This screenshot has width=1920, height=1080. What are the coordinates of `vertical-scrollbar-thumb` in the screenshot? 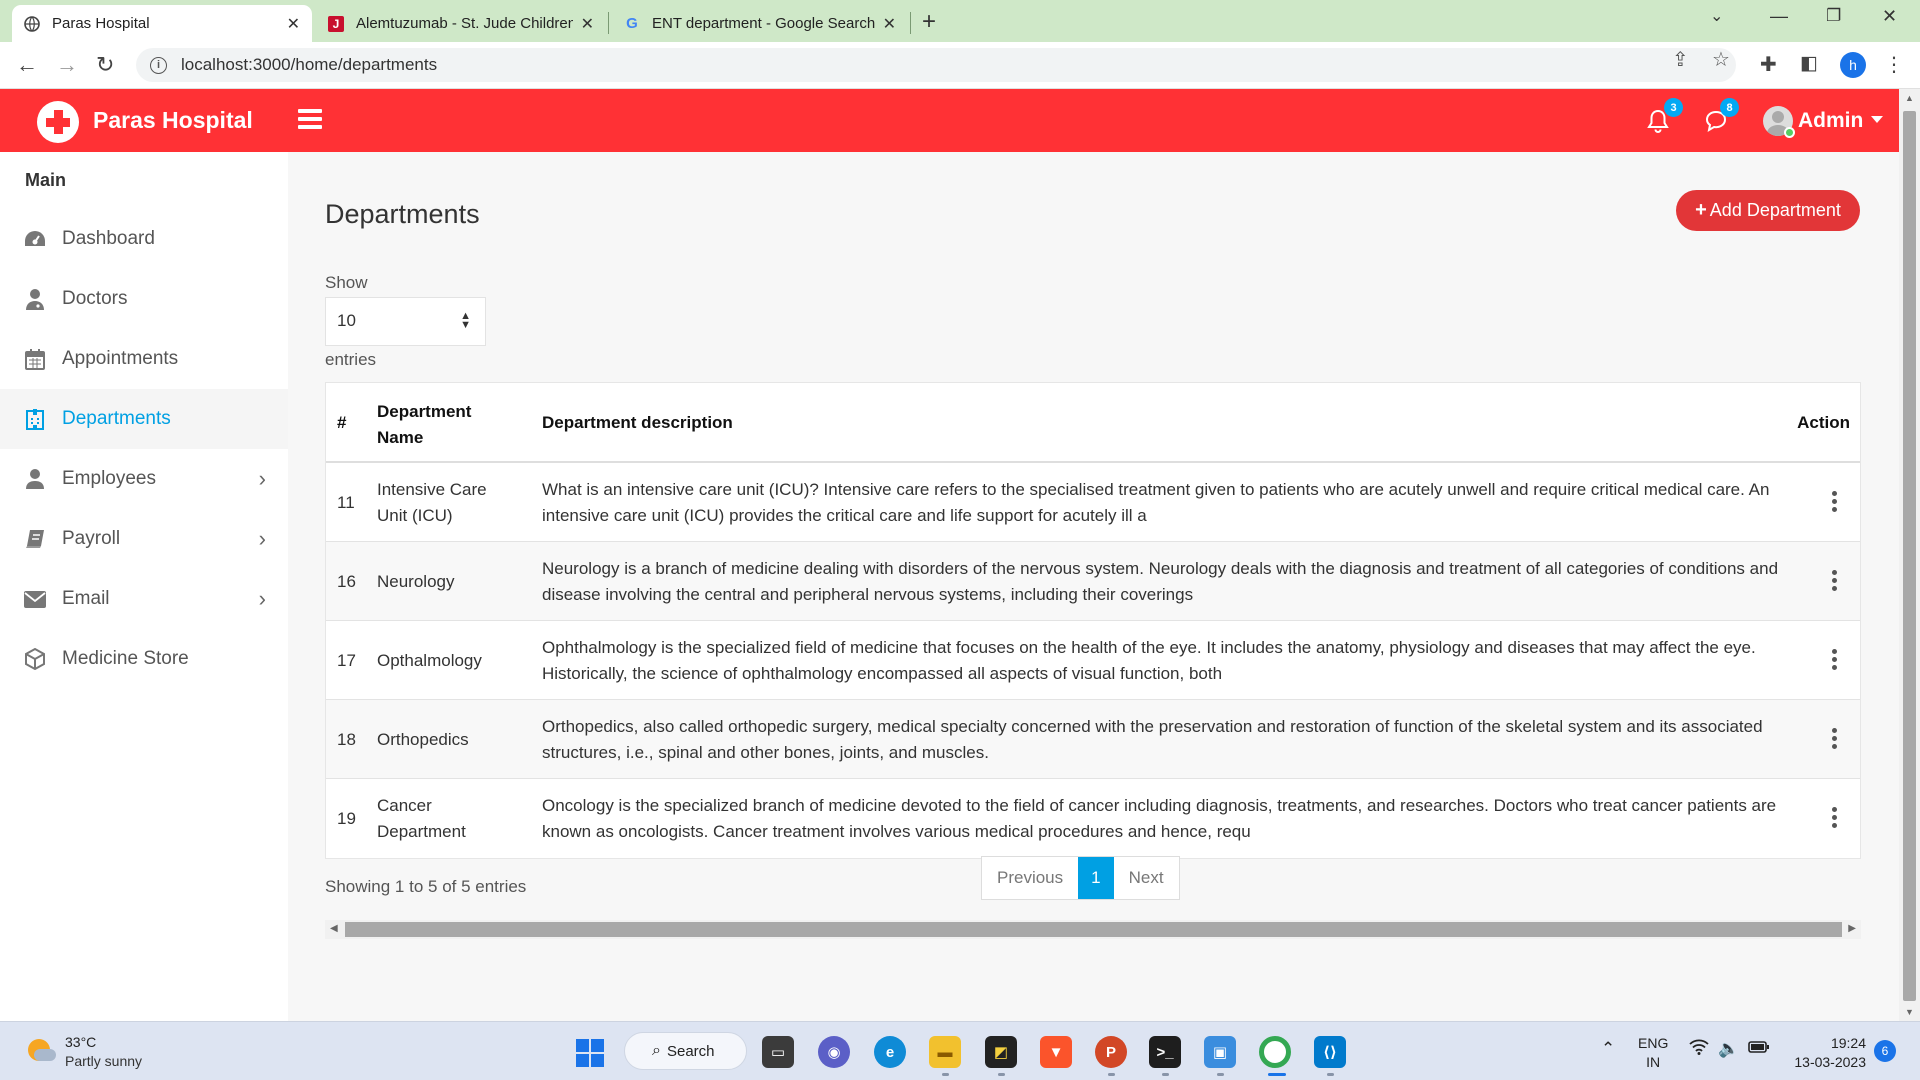 It's located at (1909, 556).